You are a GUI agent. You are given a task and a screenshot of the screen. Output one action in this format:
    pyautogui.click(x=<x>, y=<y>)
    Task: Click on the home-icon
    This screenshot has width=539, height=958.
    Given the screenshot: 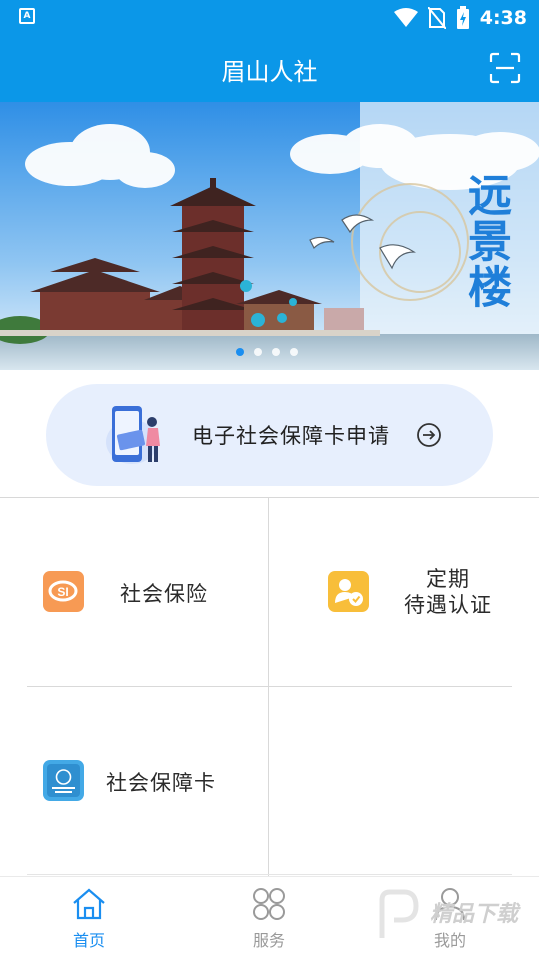 What is the action you would take?
    pyautogui.click(x=89, y=904)
    